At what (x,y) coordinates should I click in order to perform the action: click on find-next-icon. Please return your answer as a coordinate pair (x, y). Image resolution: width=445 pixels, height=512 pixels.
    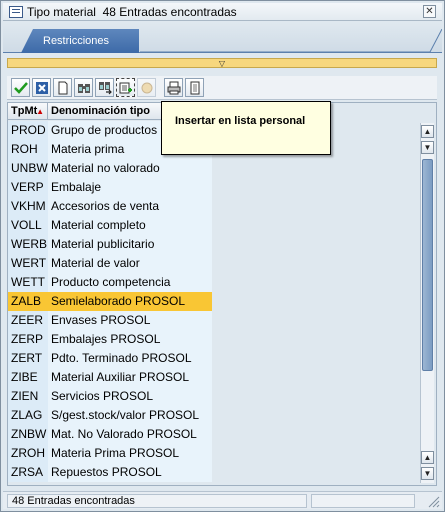
    Looking at the image, I should click on (104, 87).